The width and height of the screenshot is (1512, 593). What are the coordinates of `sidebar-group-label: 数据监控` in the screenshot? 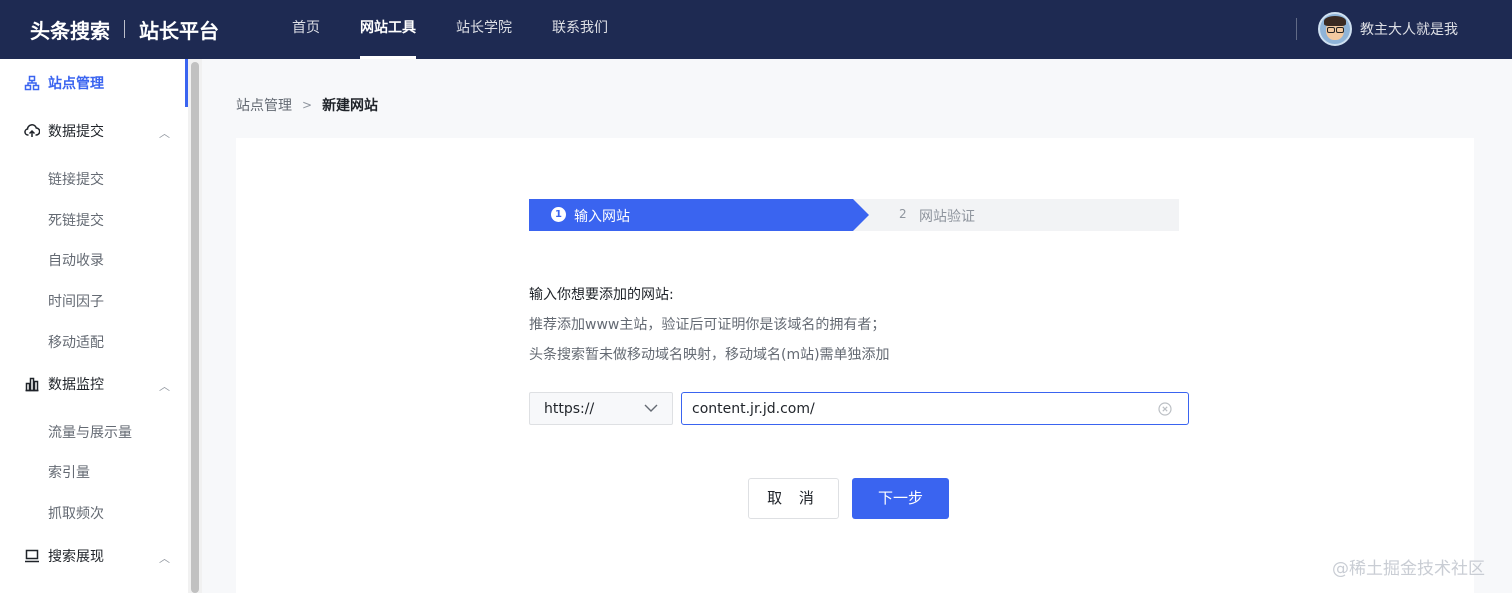 It's located at (76, 384).